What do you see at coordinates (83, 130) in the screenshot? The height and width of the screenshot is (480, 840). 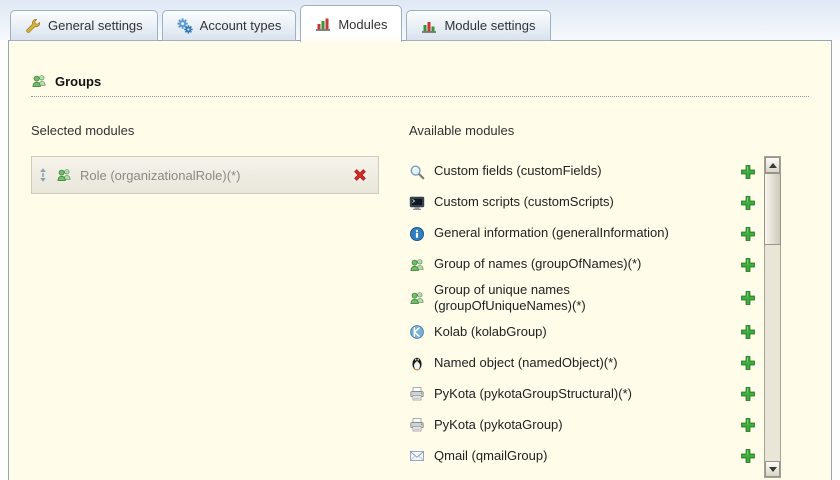 I see `selected-modules-heading: Selected modules` at bounding box center [83, 130].